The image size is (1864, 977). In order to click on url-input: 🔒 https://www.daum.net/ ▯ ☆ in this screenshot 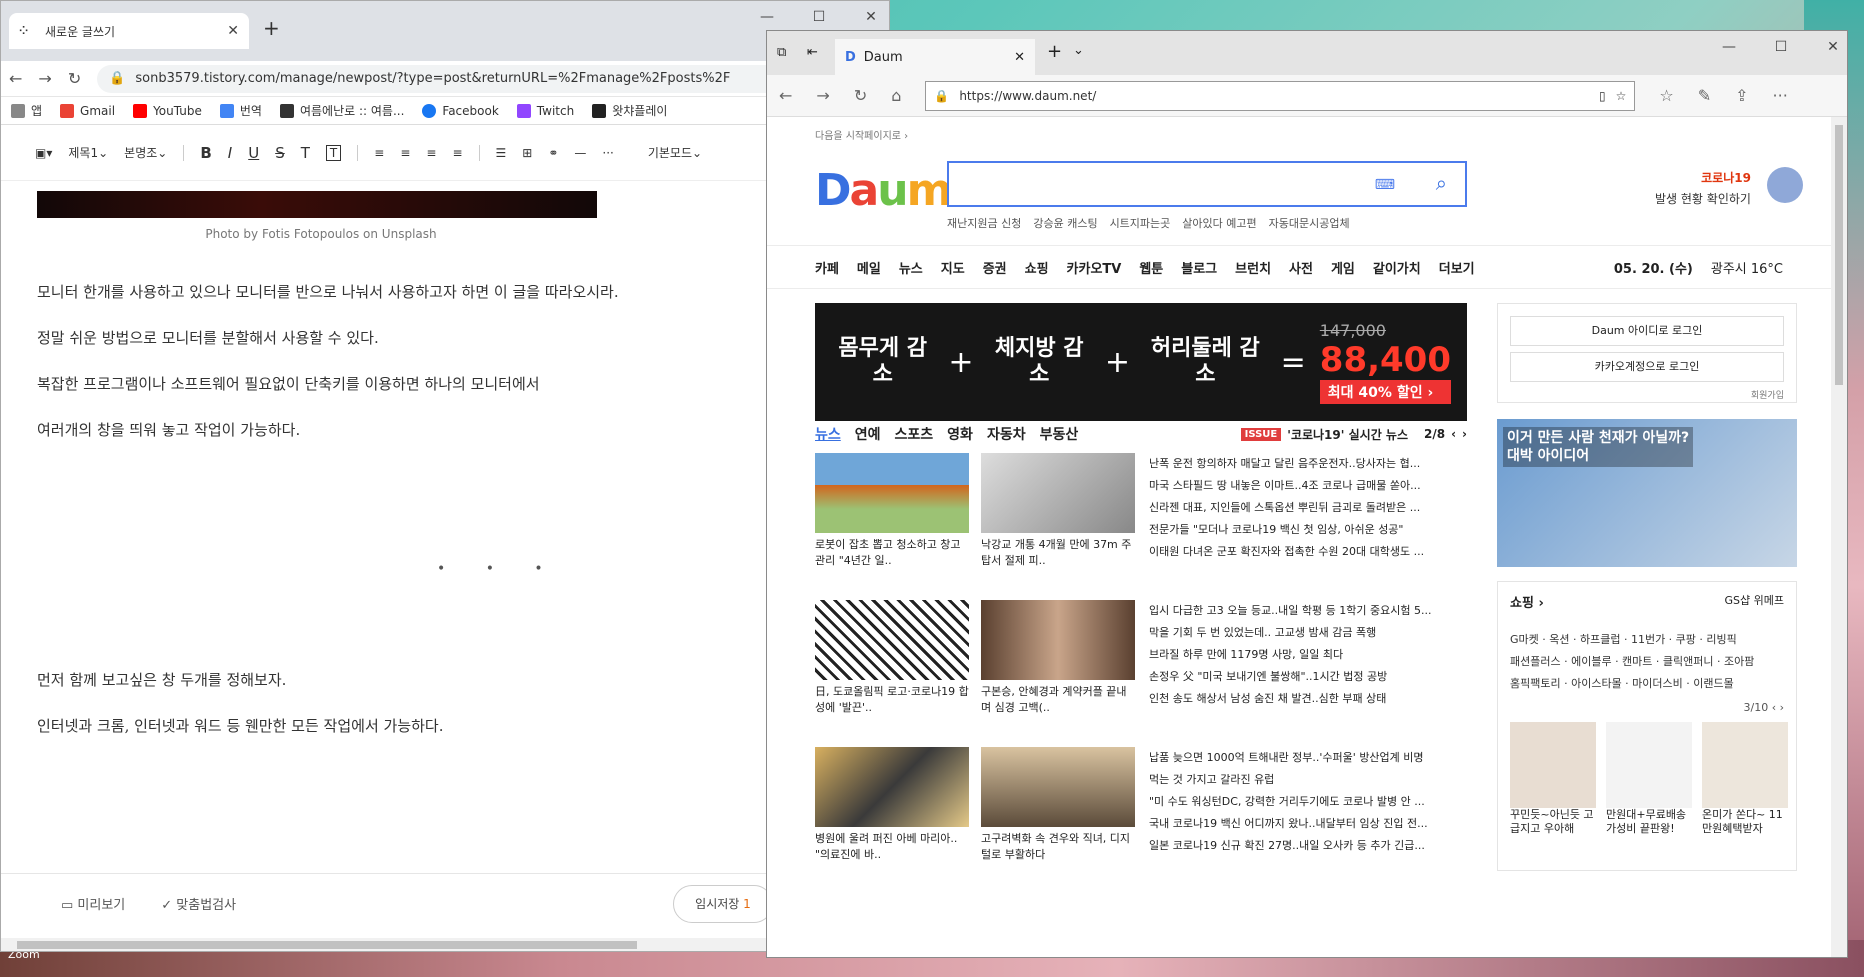, I will do `click(1280, 95)`.